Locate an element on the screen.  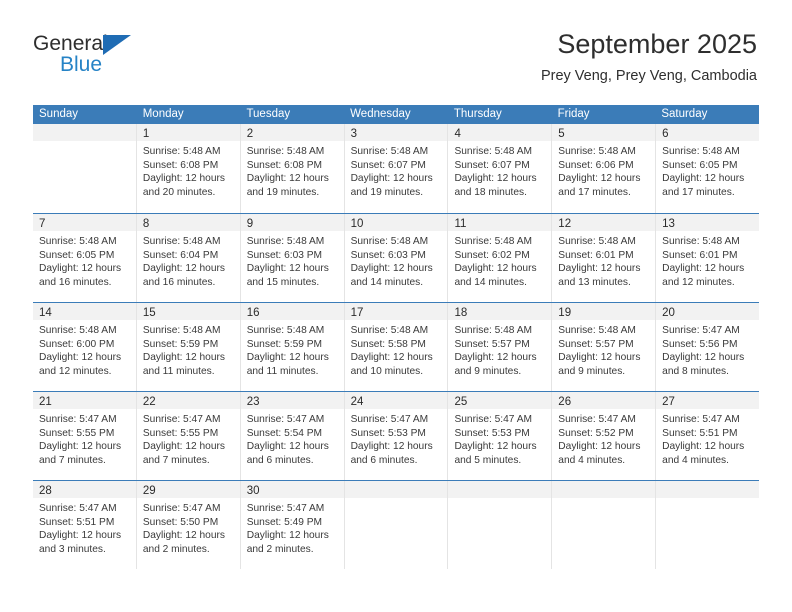
day-number: 1 is located at coordinates (146, 134).